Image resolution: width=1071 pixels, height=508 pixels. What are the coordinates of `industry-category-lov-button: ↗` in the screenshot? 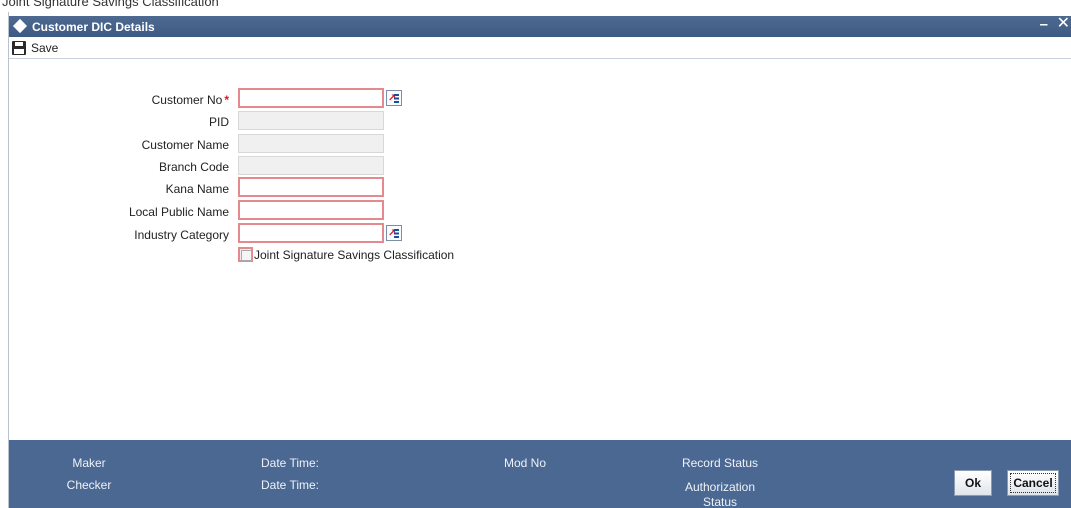 It's located at (394, 233).